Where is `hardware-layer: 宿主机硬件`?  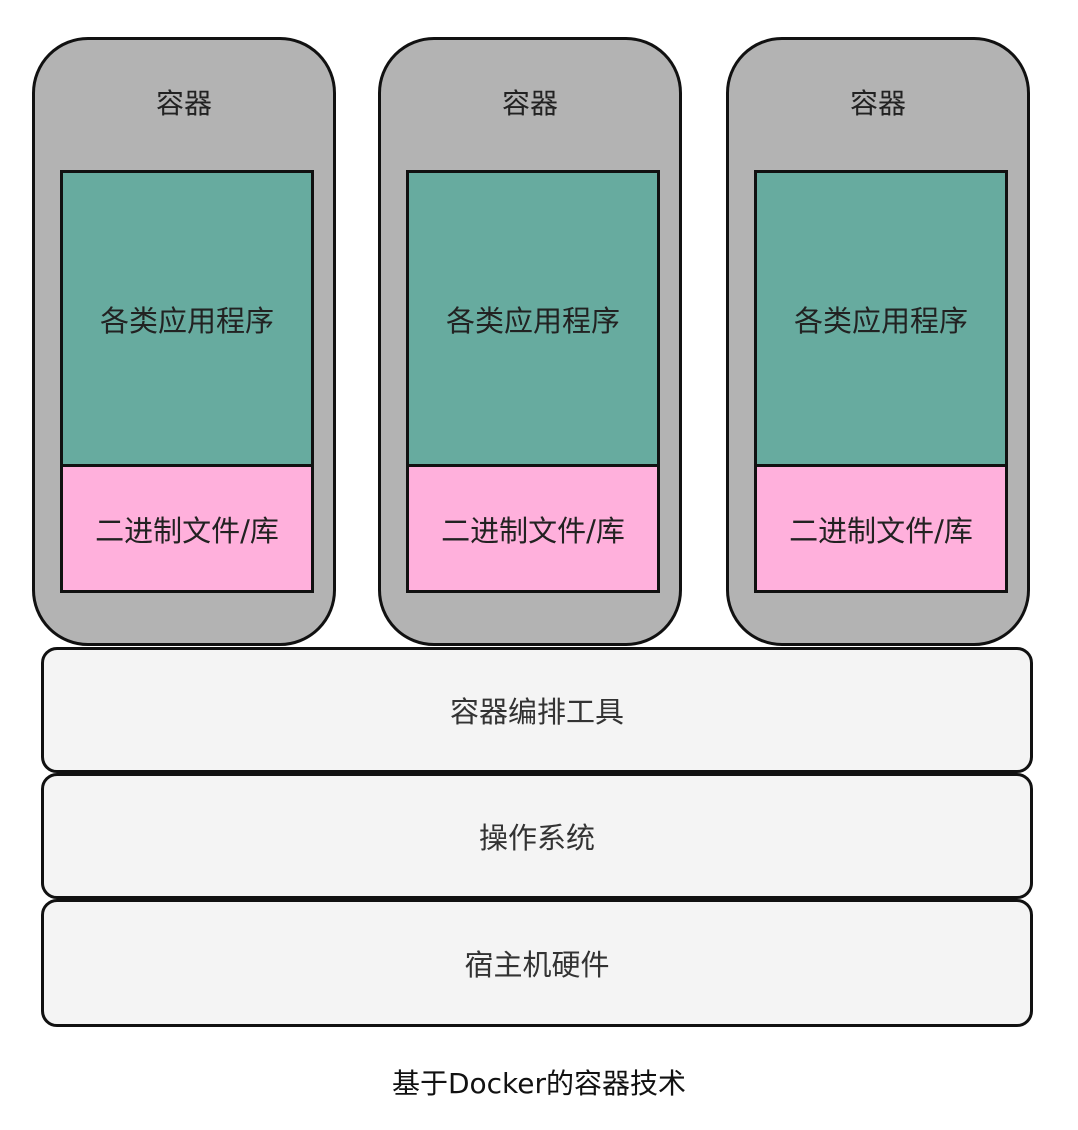 hardware-layer: 宿主机硬件 is located at coordinates (537, 963).